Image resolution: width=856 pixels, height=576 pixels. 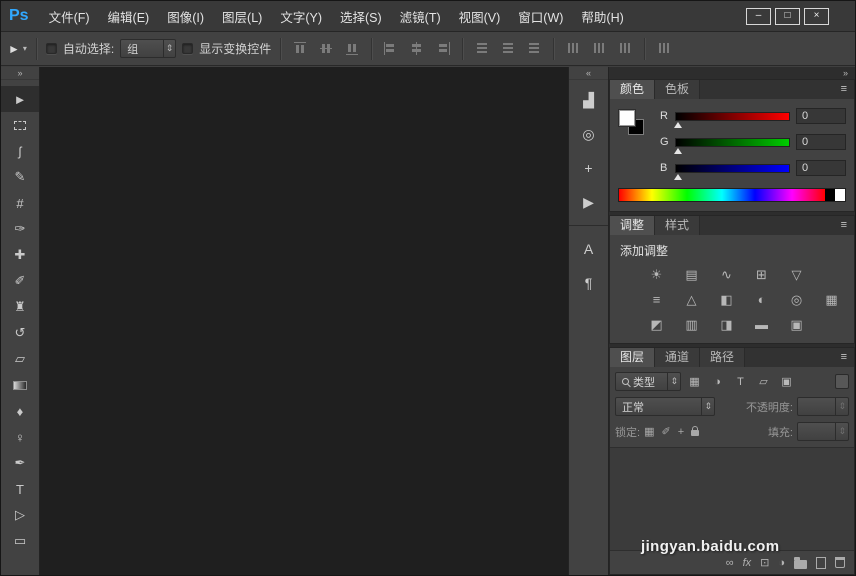 I want to click on spectrum-white-swatch, so click(x=840, y=195).